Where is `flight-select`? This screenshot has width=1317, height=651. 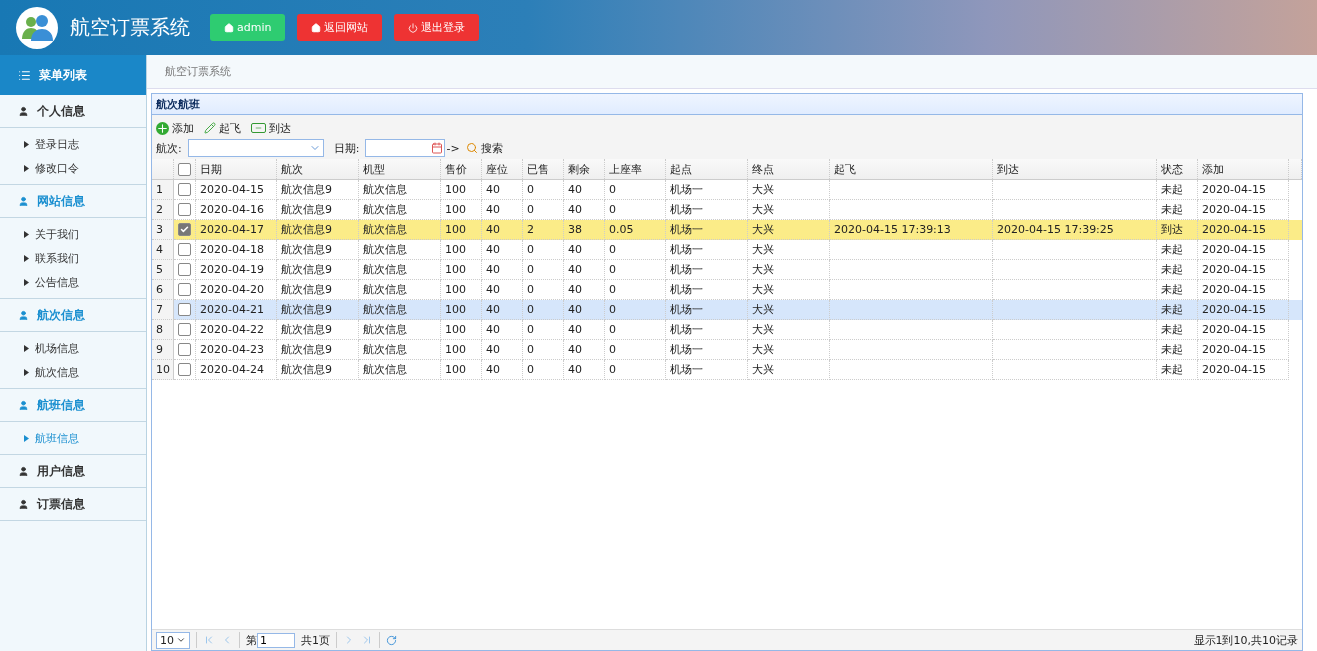
flight-select is located at coordinates (255, 148).